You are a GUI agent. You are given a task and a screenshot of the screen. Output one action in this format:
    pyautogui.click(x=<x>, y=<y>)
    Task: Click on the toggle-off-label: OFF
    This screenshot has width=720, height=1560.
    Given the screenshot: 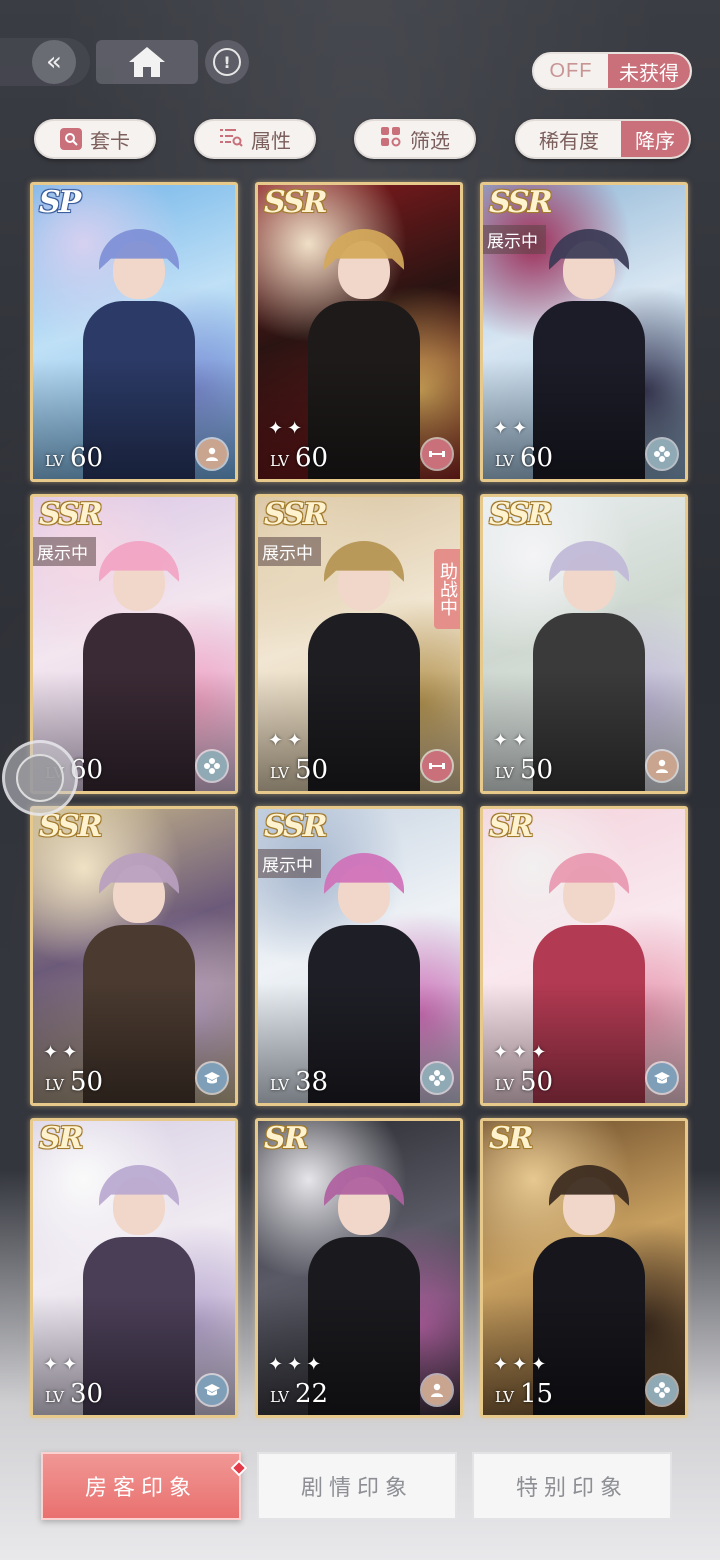 What is the action you would take?
    pyautogui.click(x=571, y=70)
    